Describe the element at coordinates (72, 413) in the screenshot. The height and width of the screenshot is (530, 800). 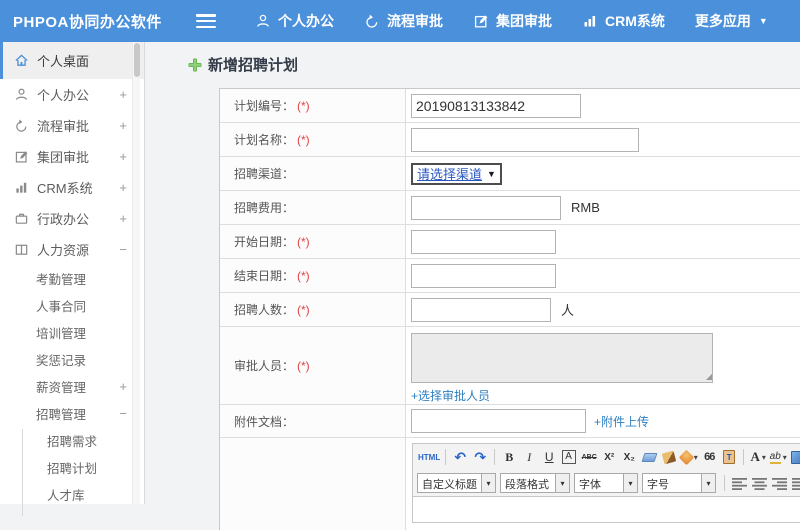
I see `sidebar-item-recruit-mgmt: 招聘管理−` at that location.